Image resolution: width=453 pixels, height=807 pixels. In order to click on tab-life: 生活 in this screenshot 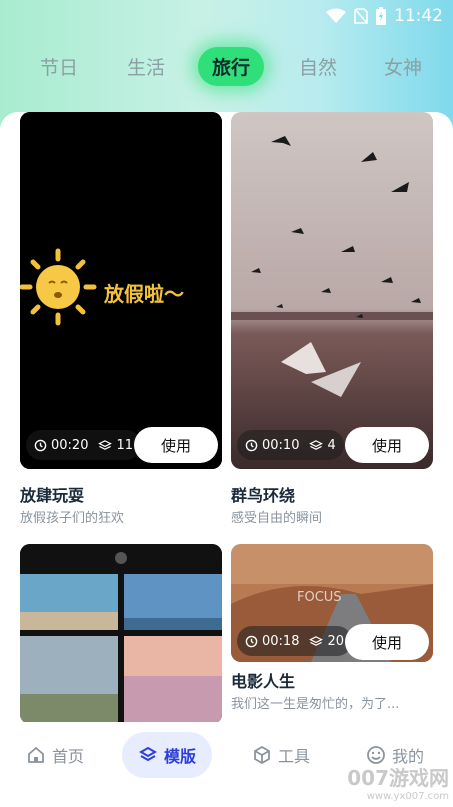, I will do `click(146, 66)`.